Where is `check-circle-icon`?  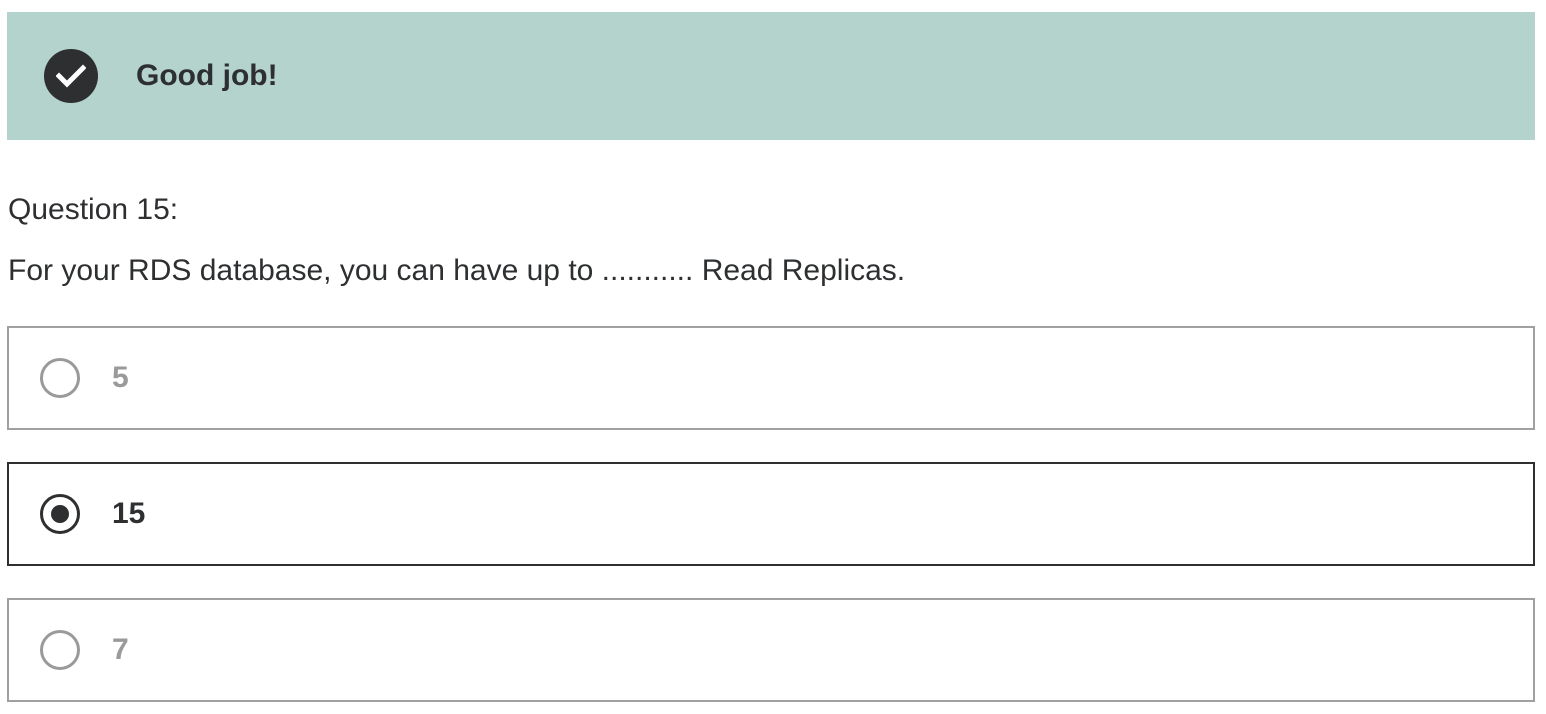
check-circle-icon is located at coordinates (71, 76).